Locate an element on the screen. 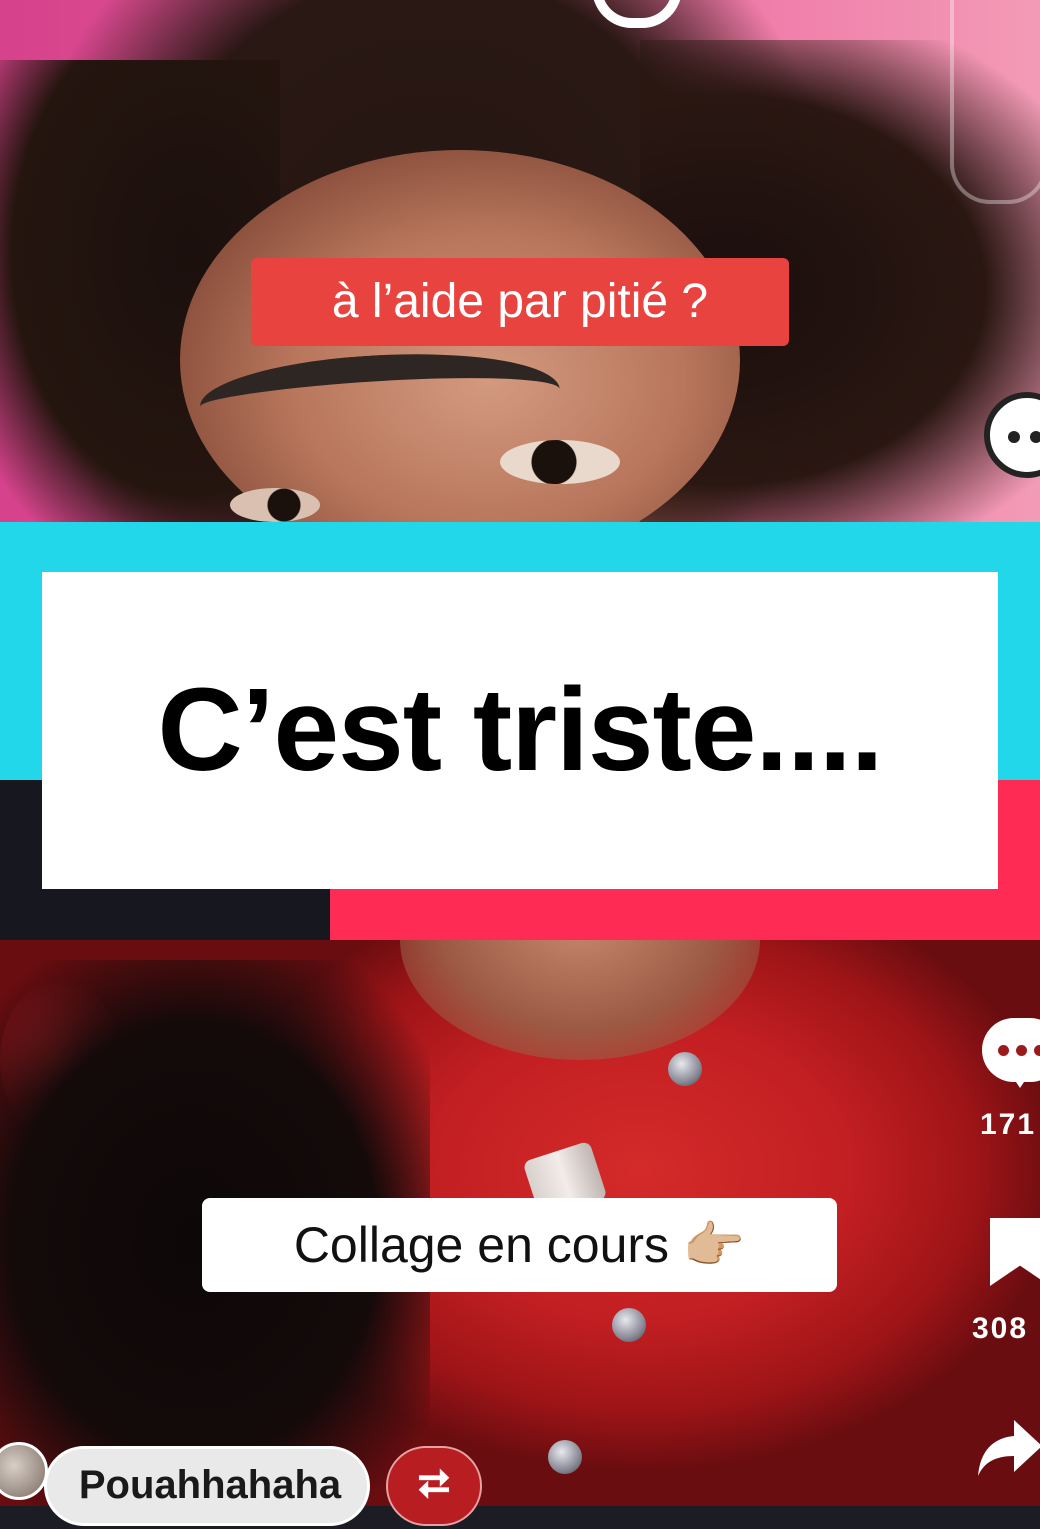 The height and width of the screenshot is (1529, 1040). logo-fragment-icon is located at coordinates (637, 14).